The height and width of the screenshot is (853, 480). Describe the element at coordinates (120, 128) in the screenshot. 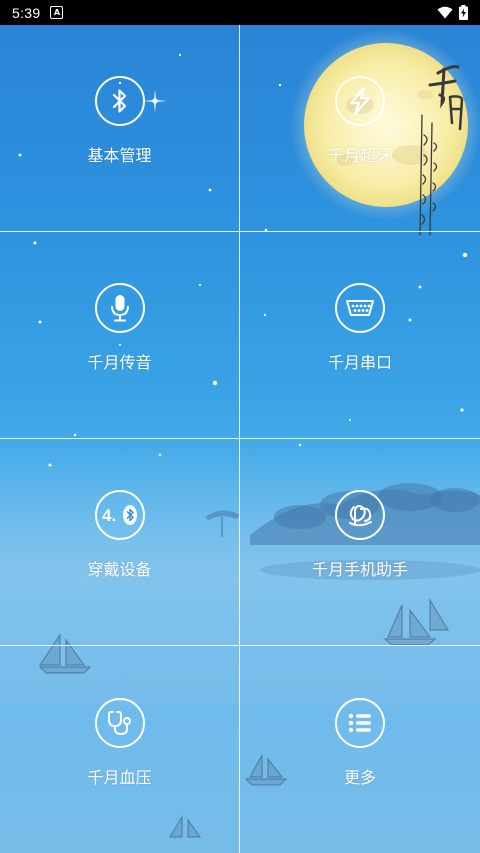

I see `menu-item-basic-management: 基本管理` at that location.